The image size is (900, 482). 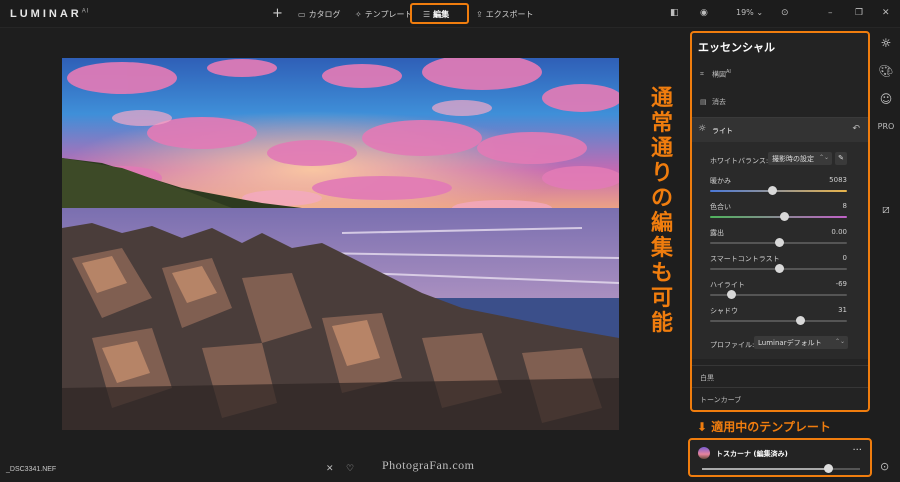 I want to click on annotation-template-note: ⬇ 適用中のテンプレート, so click(x=764, y=427).